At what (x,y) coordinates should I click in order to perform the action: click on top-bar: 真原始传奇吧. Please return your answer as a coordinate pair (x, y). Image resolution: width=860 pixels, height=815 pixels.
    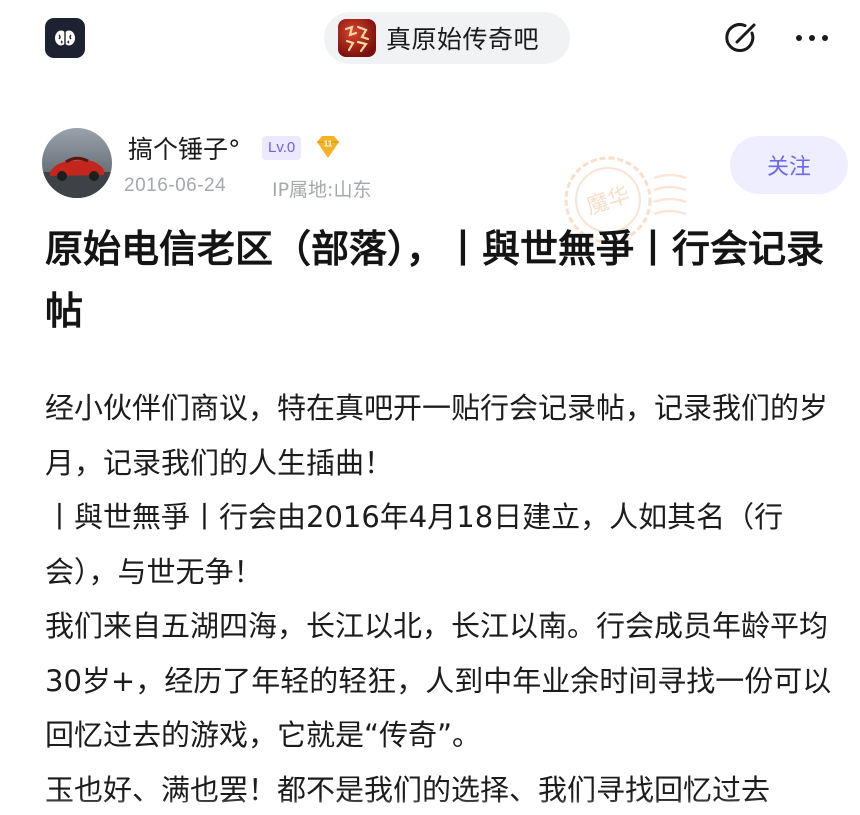
    Looking at the image, I should click on (430, 39).